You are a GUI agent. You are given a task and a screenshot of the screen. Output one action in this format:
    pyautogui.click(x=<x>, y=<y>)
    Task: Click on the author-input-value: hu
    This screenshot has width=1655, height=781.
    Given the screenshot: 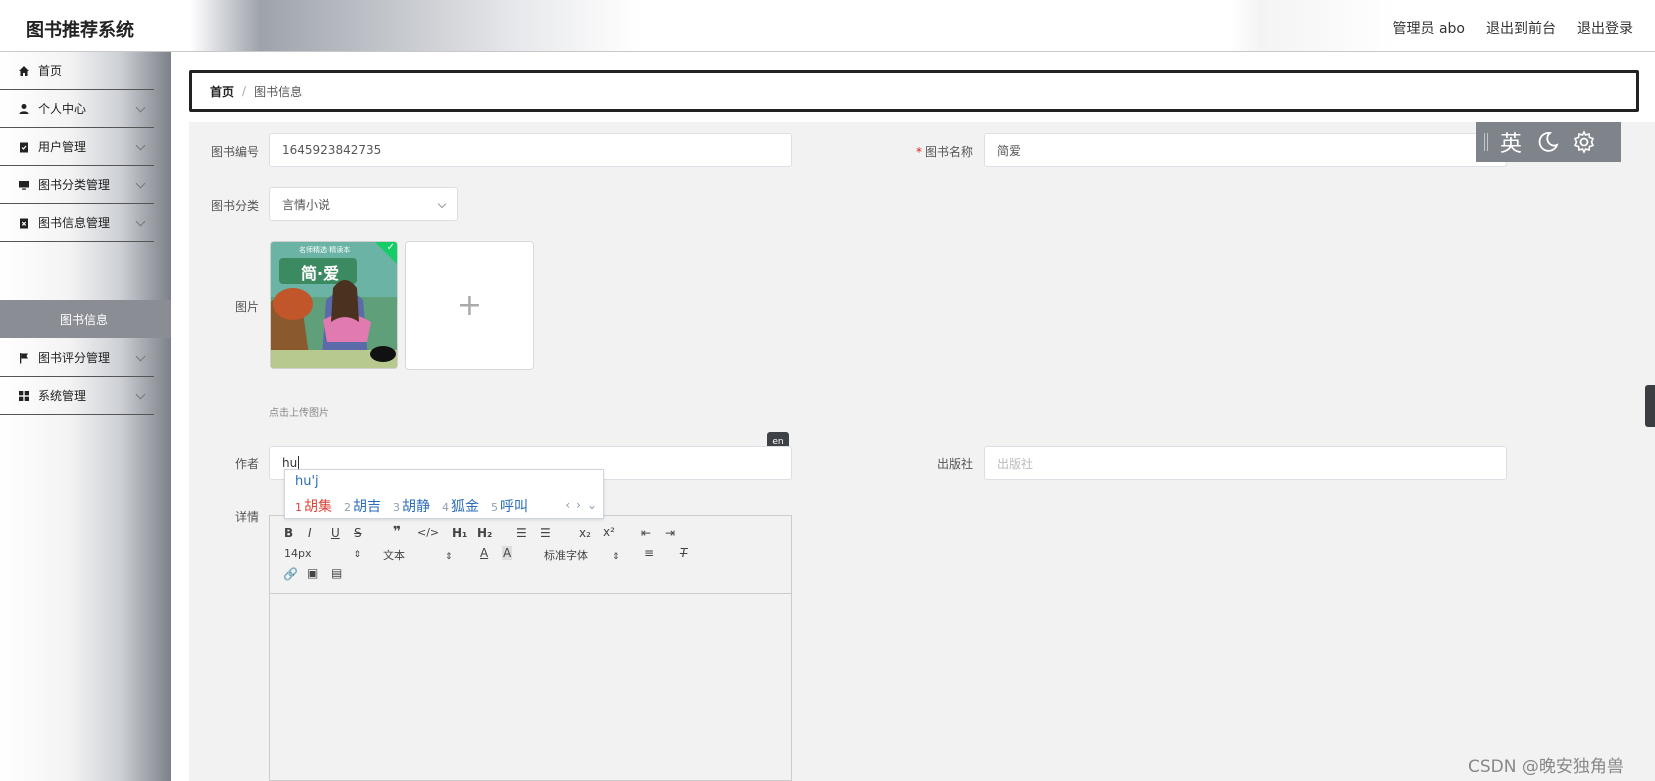 What is the action you would take?
    pyautogui.click(x=290, y=463)
    